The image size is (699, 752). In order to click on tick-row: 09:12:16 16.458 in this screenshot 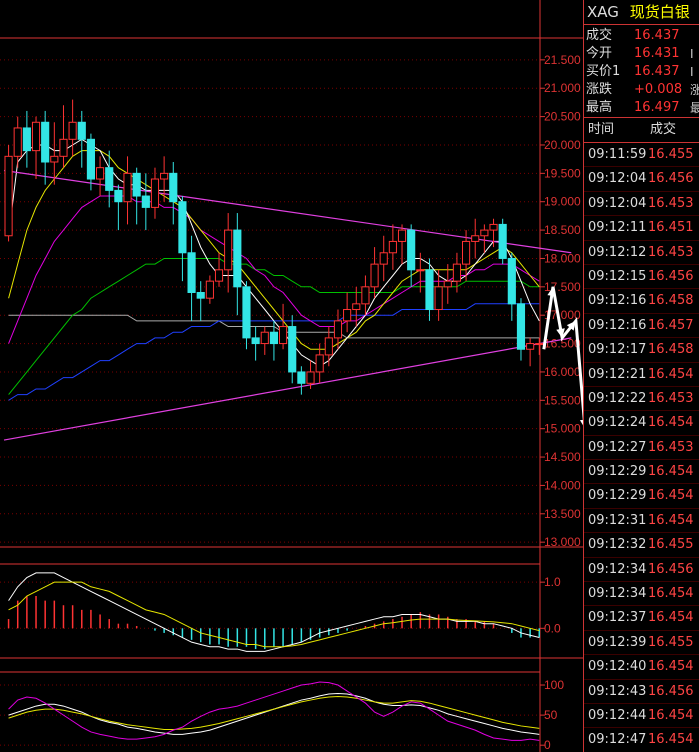, I will do `click(641, 301)`.